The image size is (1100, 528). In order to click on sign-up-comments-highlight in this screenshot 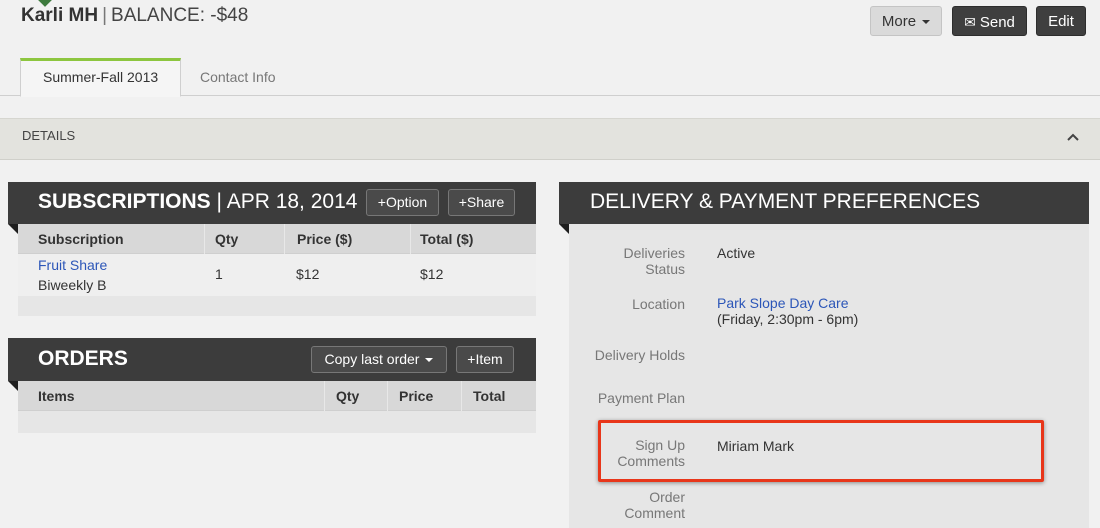, I will do `click(821, 451)`.